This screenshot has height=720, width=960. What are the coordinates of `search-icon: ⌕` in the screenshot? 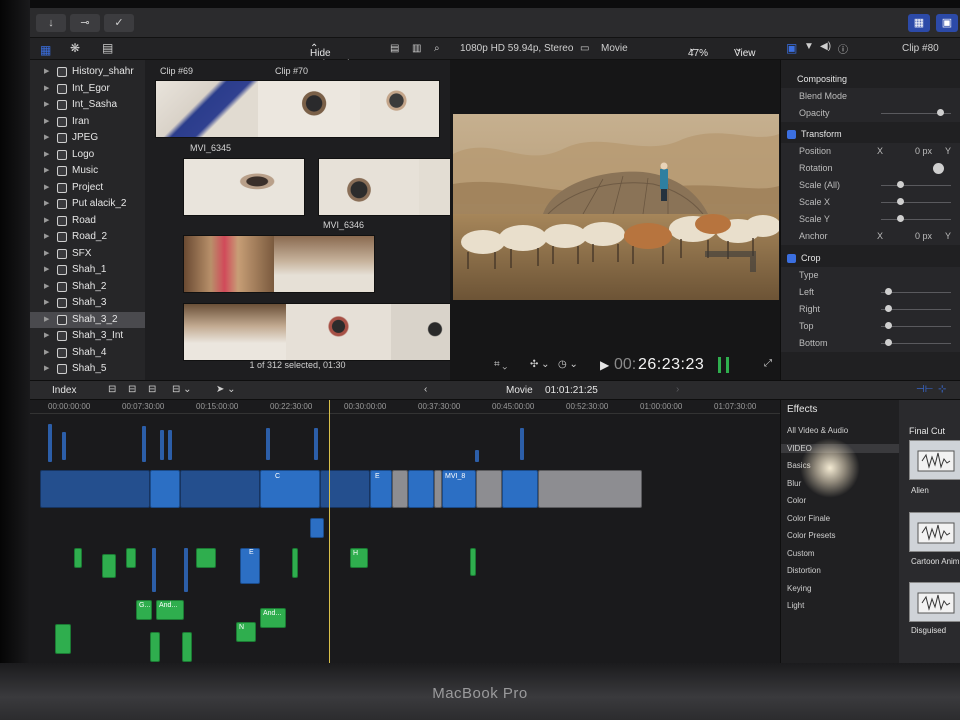 It's located at (437, 48).